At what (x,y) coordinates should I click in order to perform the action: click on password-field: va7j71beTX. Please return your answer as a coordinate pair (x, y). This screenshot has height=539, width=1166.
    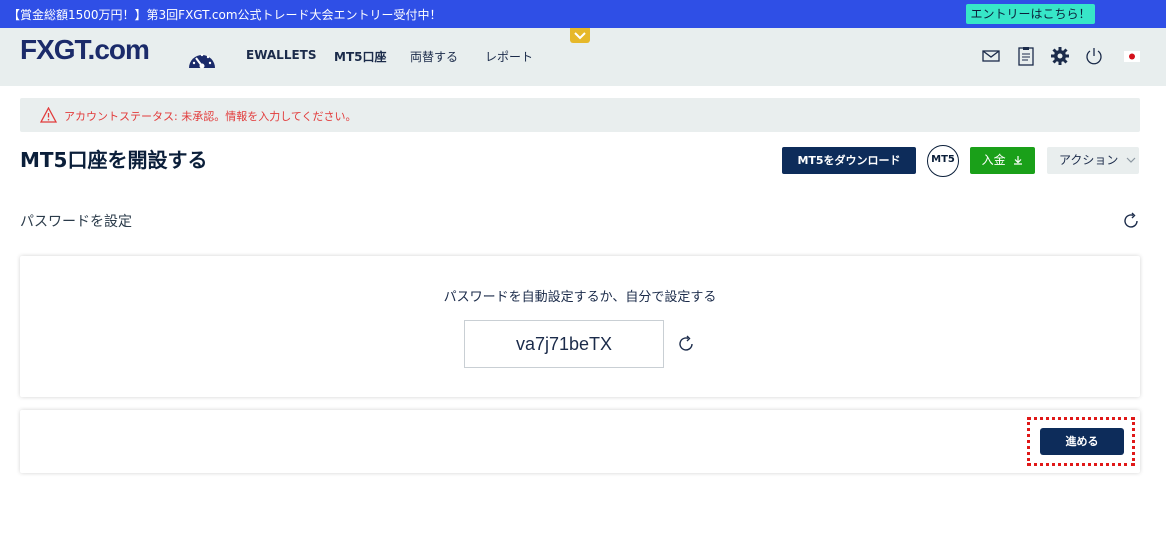
    Looking at the image, I should click on (564, 344).